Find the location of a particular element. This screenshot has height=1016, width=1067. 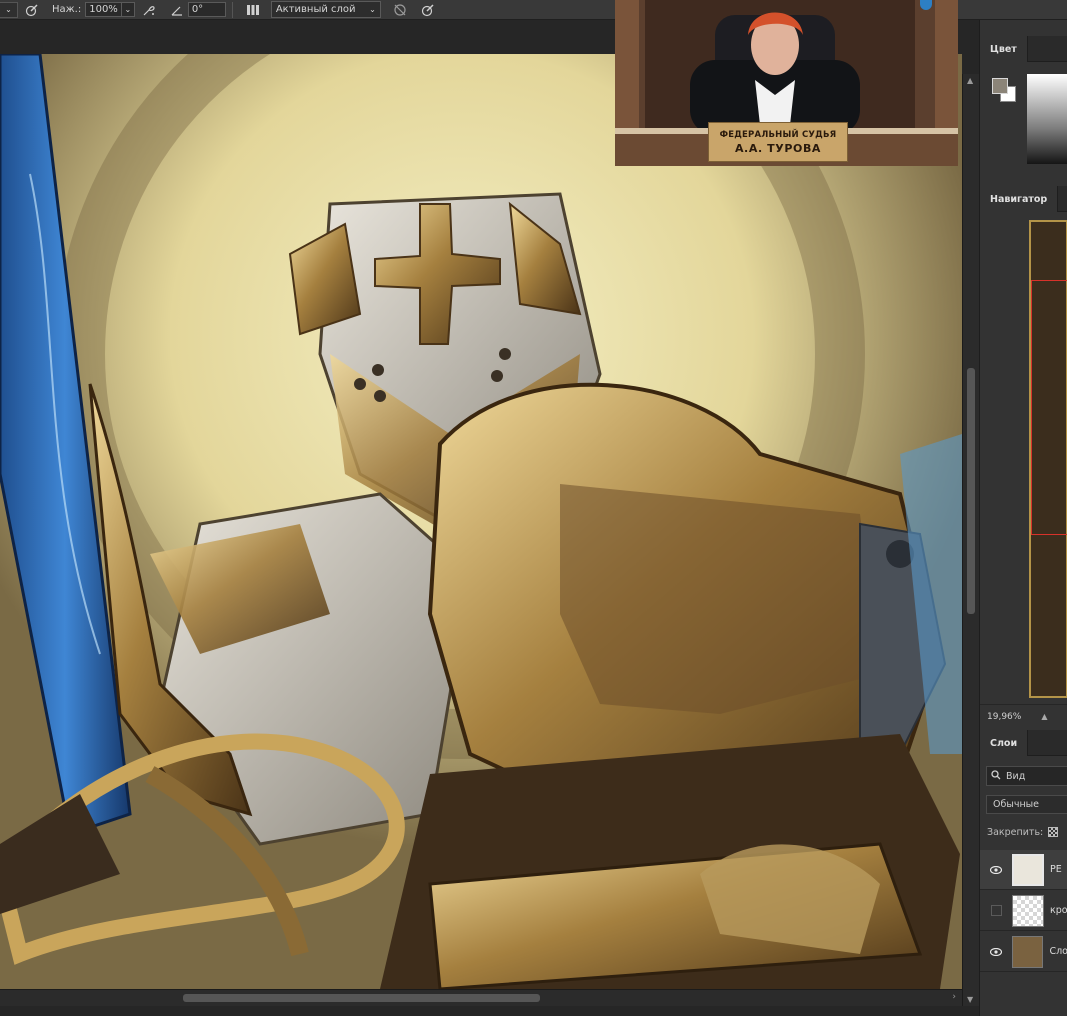

scroll-right-arrow: › is located at coordinates (954, 997).